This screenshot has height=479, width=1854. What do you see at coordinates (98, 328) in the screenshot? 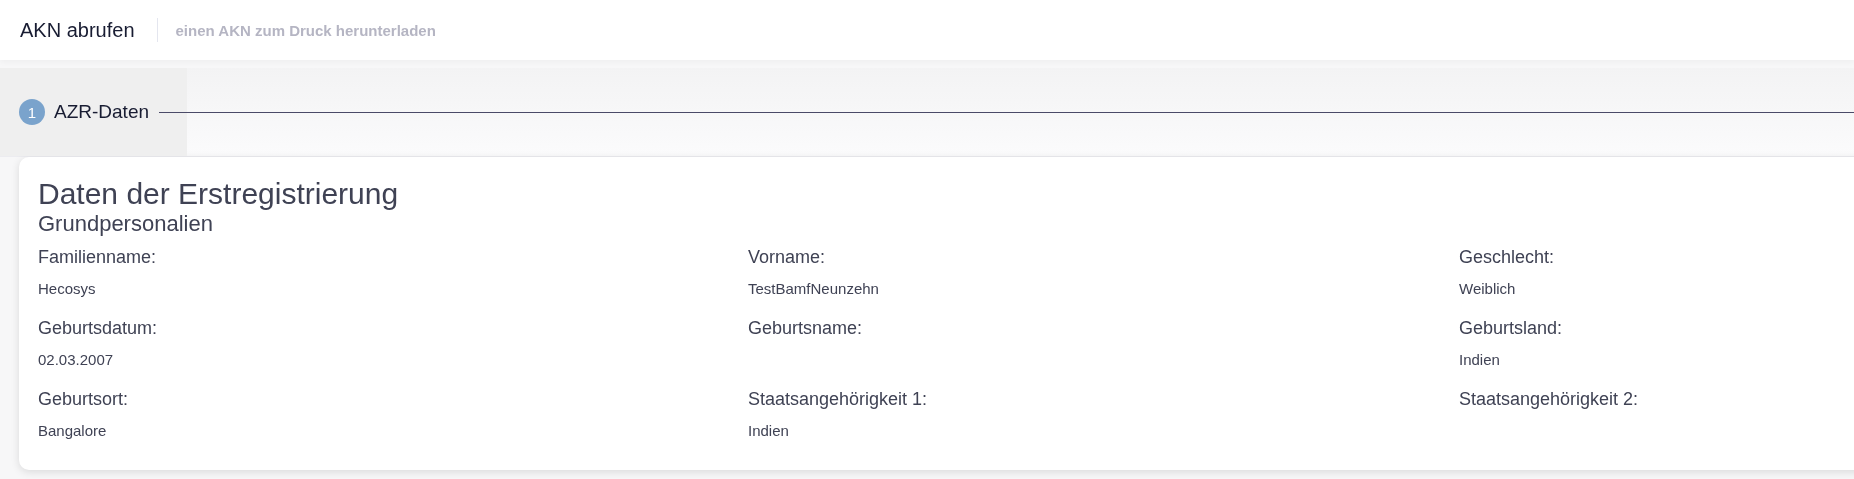
I see `field-label: Geburtsdatum:` at bounding box center [98, 328].